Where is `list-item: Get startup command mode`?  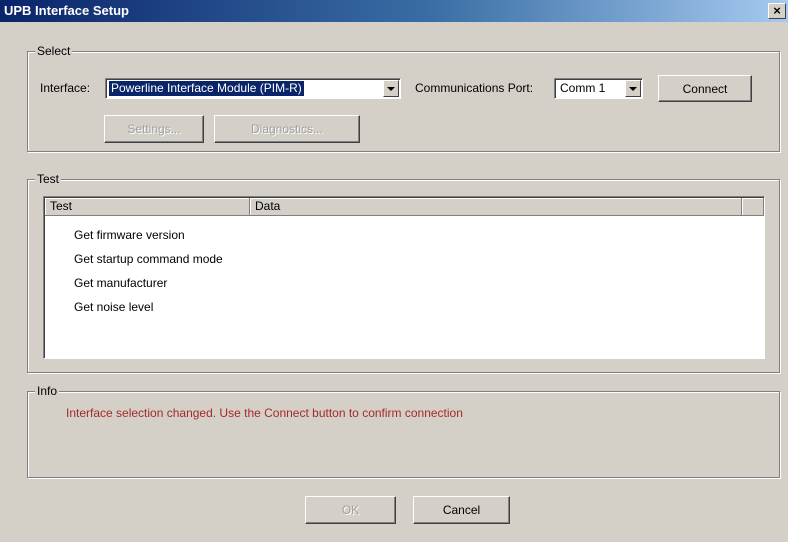 list-item: Get startup command mode is located at coordinates (148, 259).